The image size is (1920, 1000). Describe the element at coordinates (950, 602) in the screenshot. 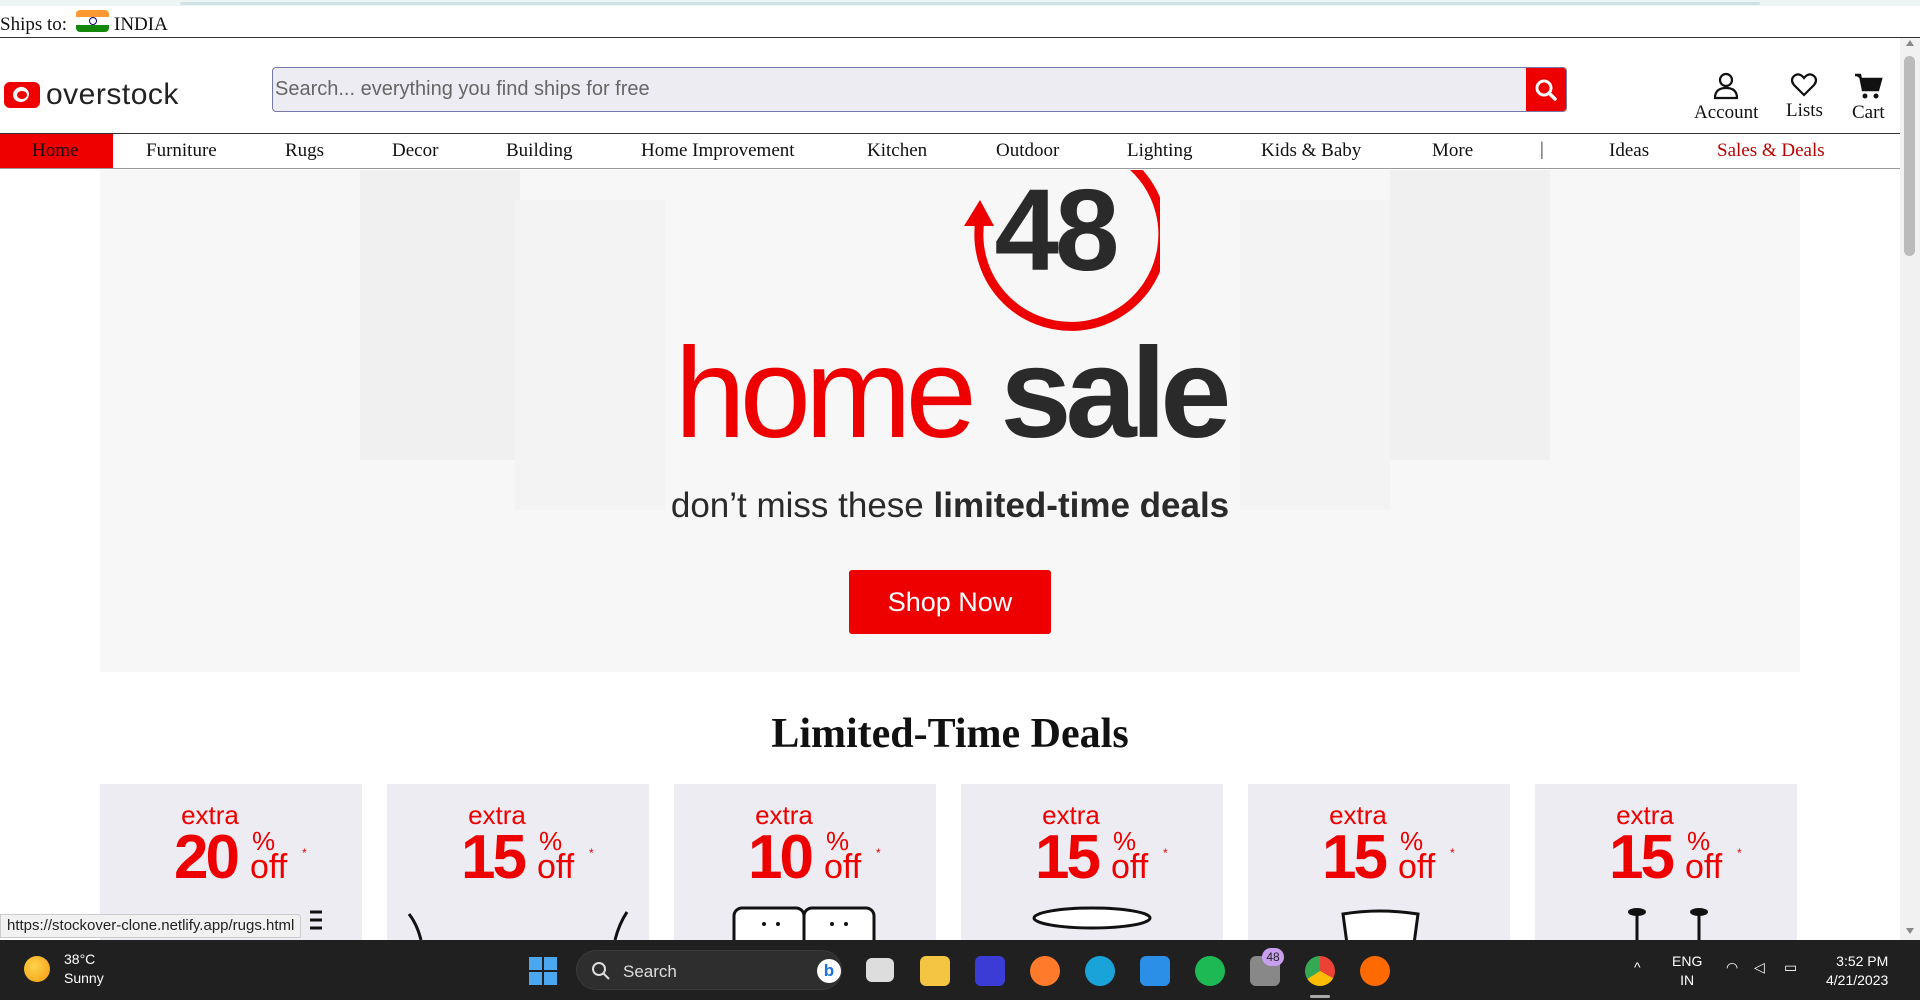

I see `shop-now-button: Shop Now` at that location.